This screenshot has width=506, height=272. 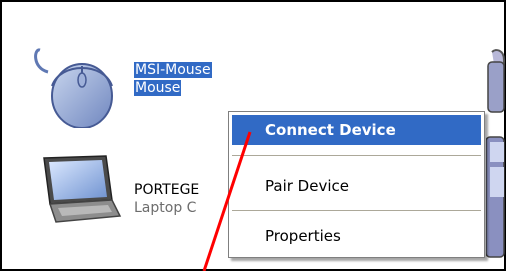 I want to click on device-item-portege, so click(x=77, y=192).